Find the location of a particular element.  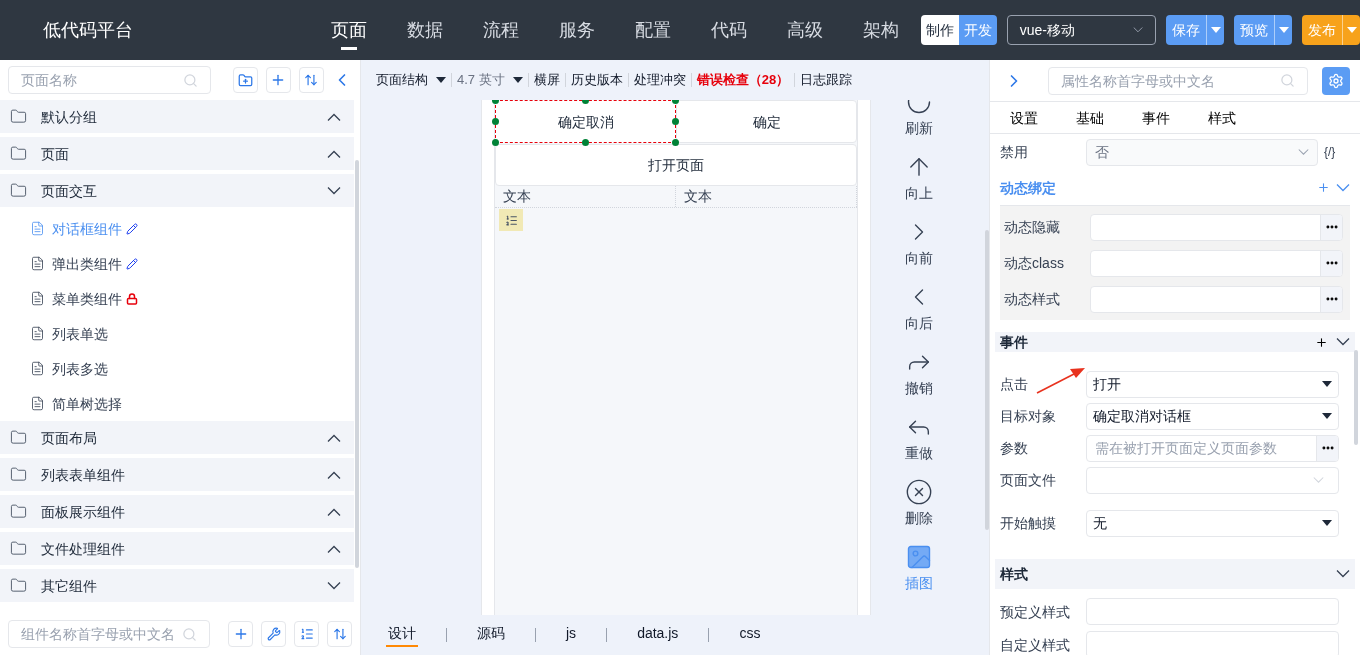

new-folder-button is located at coordinates (245, 80).